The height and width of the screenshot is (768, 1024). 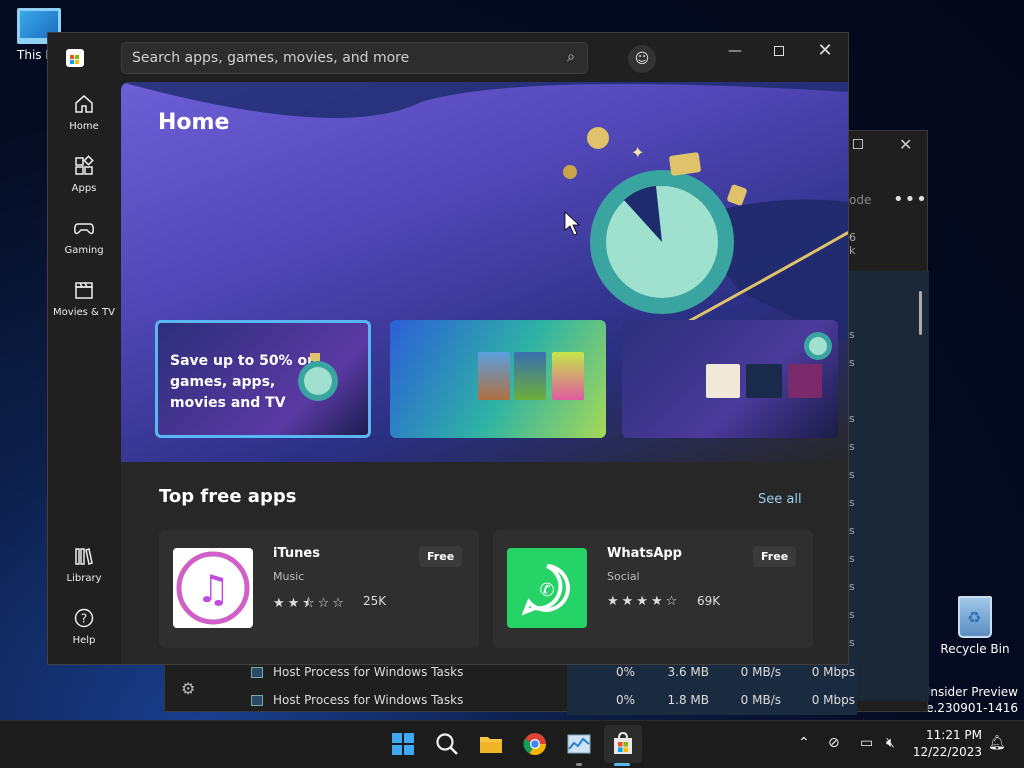 I want to click on page-title: Home, so click(x=194, y=122).